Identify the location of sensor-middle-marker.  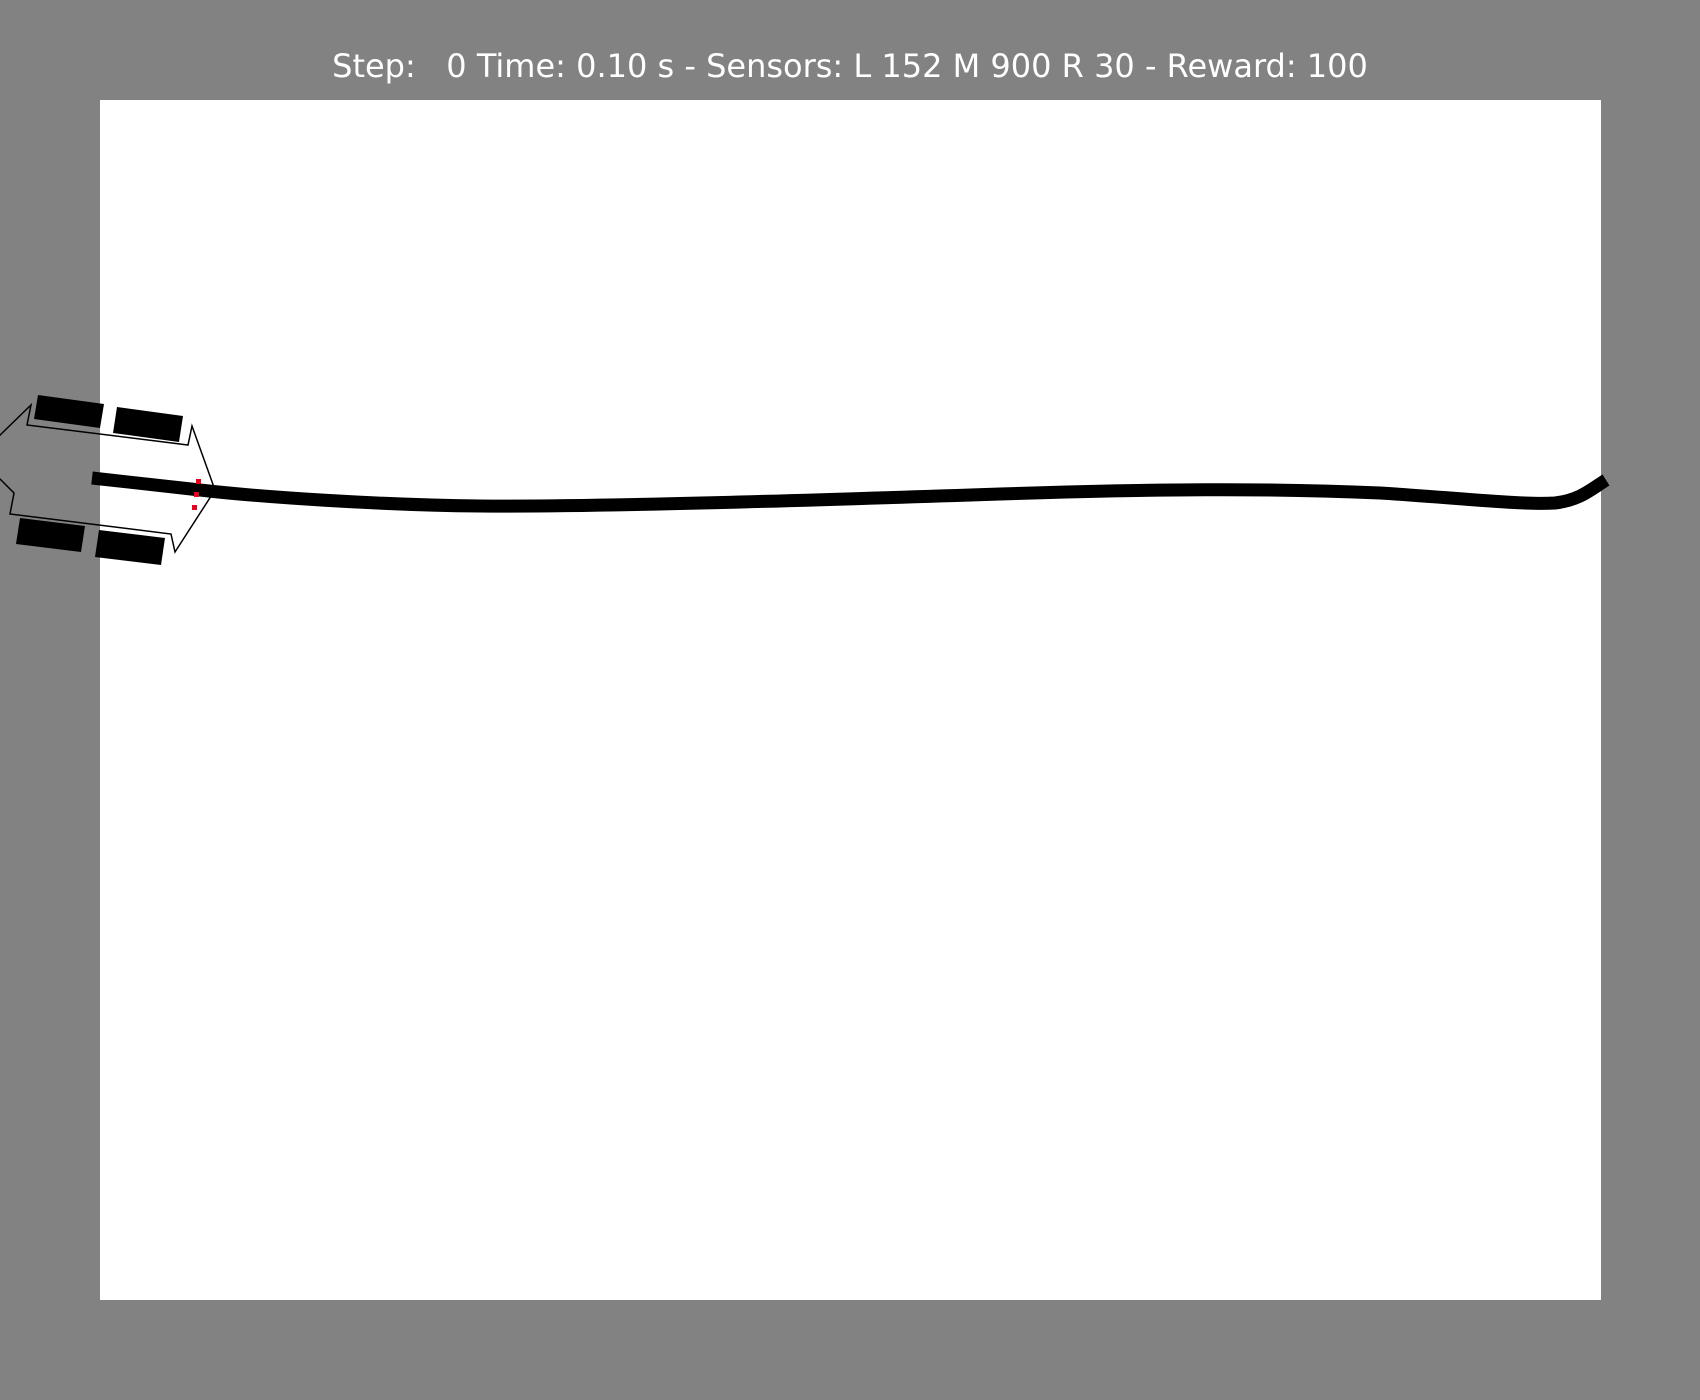
(196, 494).